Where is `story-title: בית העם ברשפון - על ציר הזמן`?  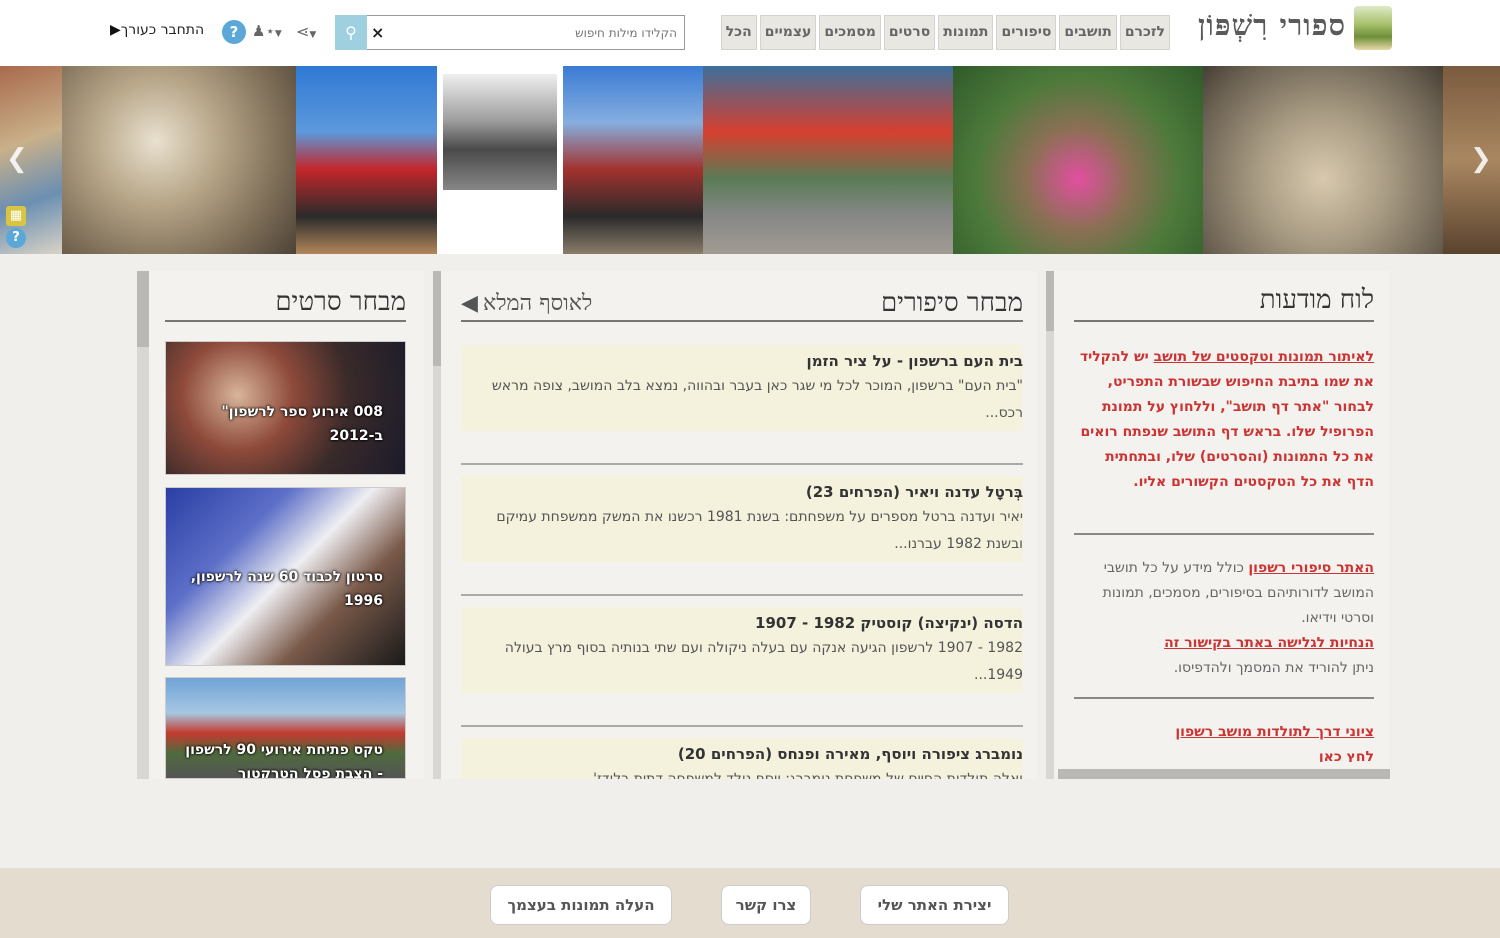 story-title: בית העם ברשפון - על ציר הזמן is located at coordinates (742, 361).